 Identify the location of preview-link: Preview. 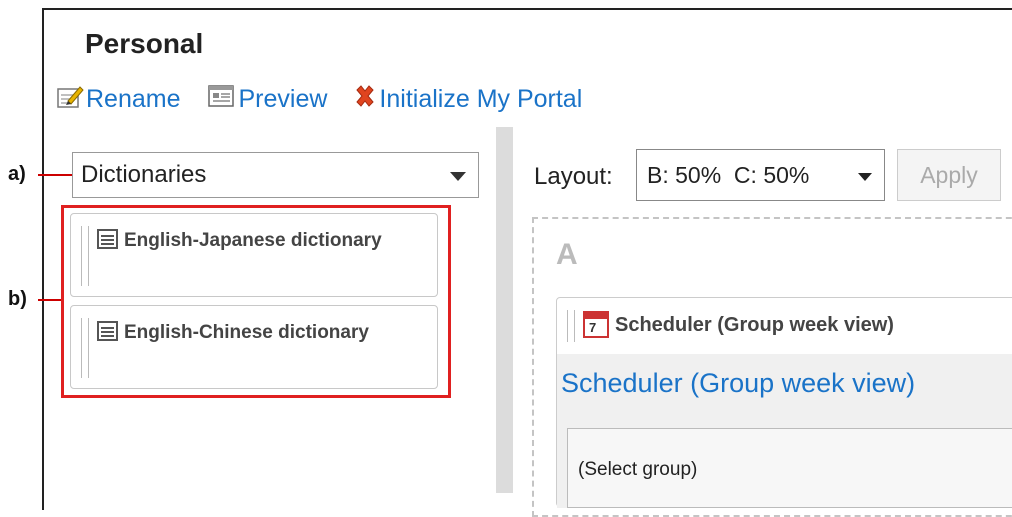
(267, 99).